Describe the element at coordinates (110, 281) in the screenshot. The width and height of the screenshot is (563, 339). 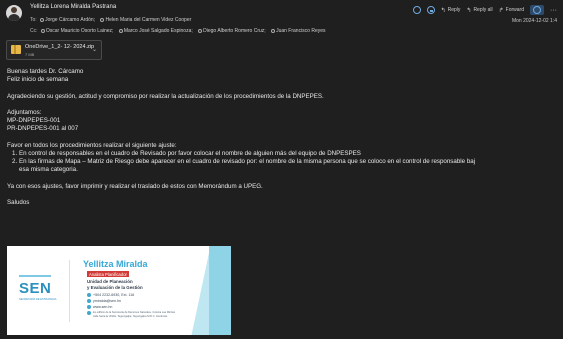
I see `signature-unit: Unidad de Planeación` at that location.